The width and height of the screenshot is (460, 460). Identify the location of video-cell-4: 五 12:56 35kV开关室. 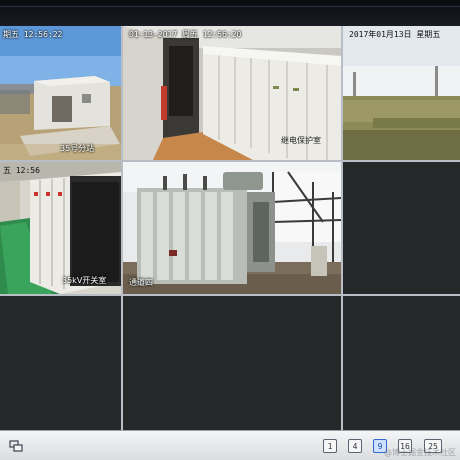
(60, 228).